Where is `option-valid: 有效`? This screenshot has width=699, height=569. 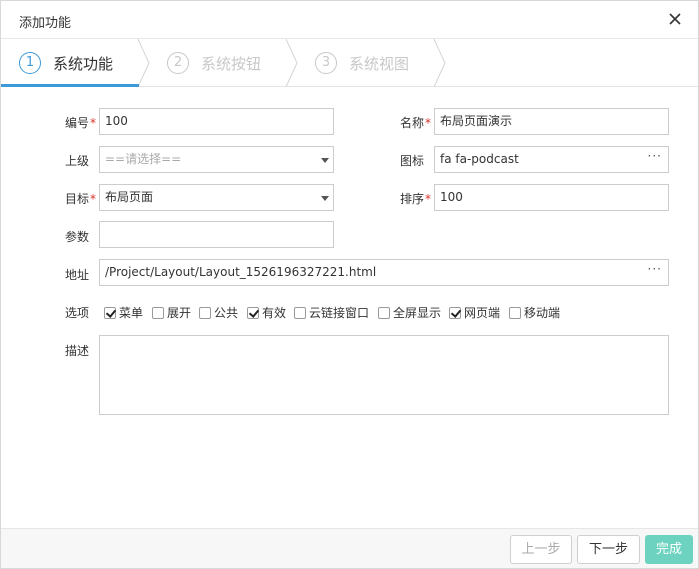 option-valid: 有效 is located at coordinates (266, 312).